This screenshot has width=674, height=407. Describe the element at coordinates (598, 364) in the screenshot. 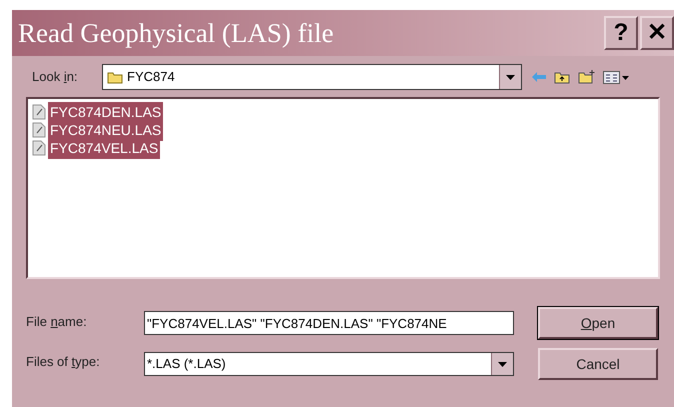

I see `cancel-button: Cancel` at that location.